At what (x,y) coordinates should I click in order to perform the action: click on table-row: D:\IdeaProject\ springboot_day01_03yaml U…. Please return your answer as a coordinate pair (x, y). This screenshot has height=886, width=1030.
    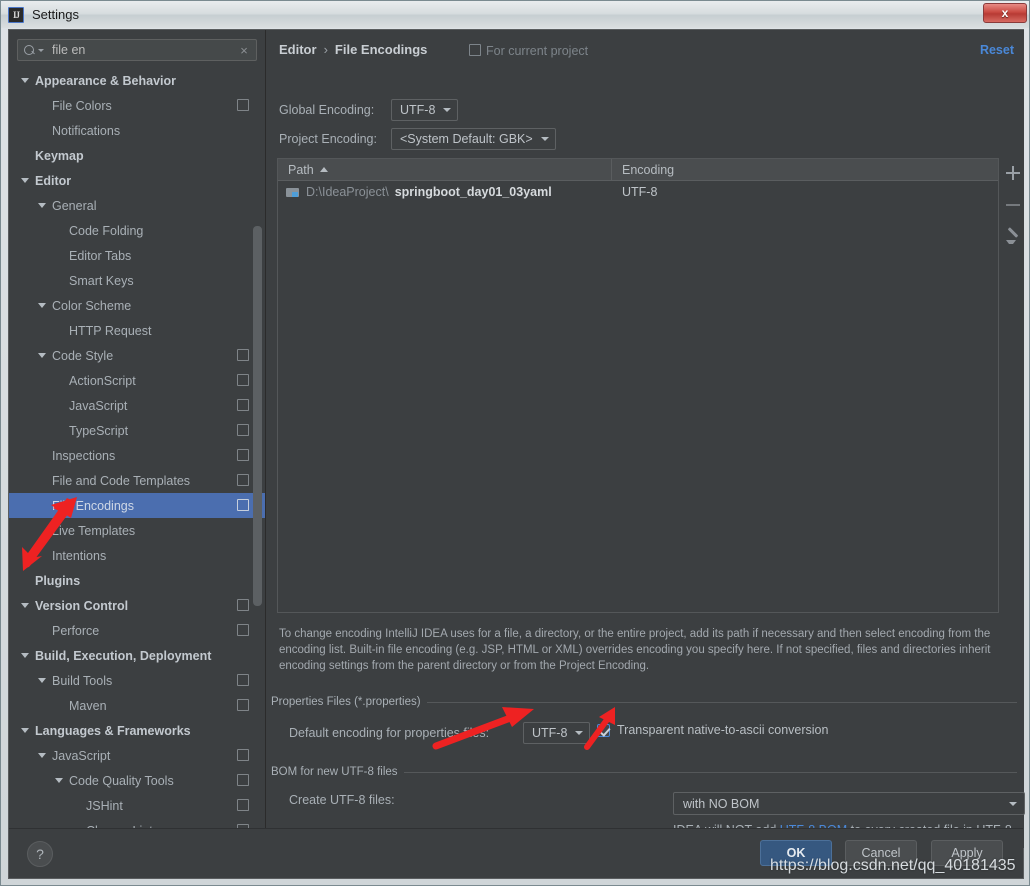
    Looking at the image, I should click on (638, 192).